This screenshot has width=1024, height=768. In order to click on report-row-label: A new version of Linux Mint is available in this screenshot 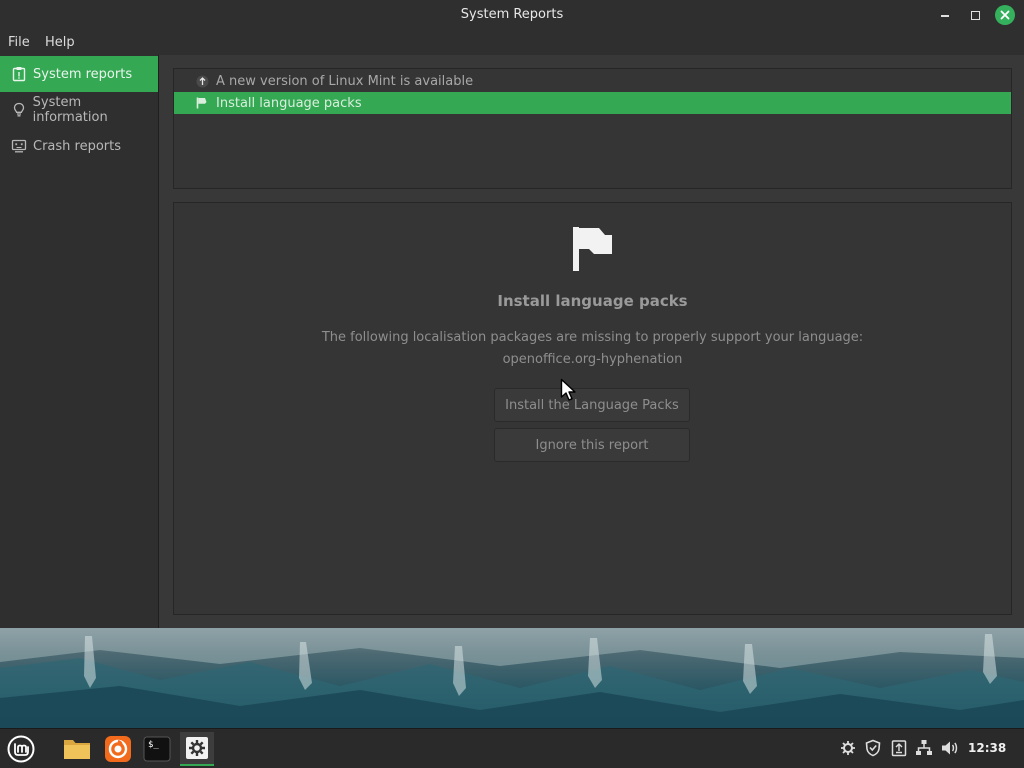, I will do `click(345, 81)`.